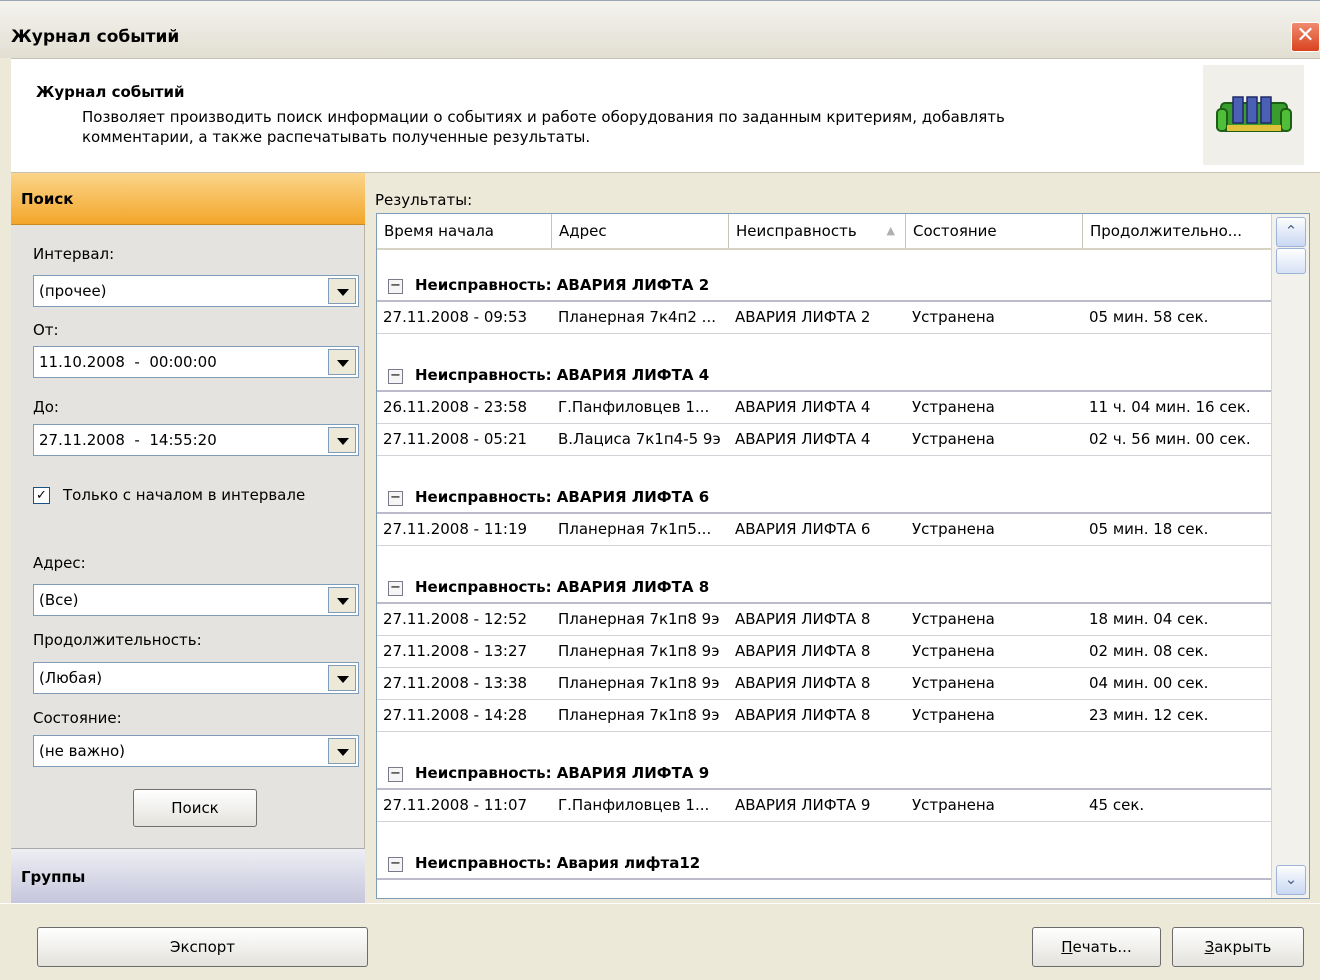 The image size is (1320, 980). What do you see at coordinates (196, 751) in the screenshot?
I see `state-select: (не важно)` at bounding box center [196, 751].